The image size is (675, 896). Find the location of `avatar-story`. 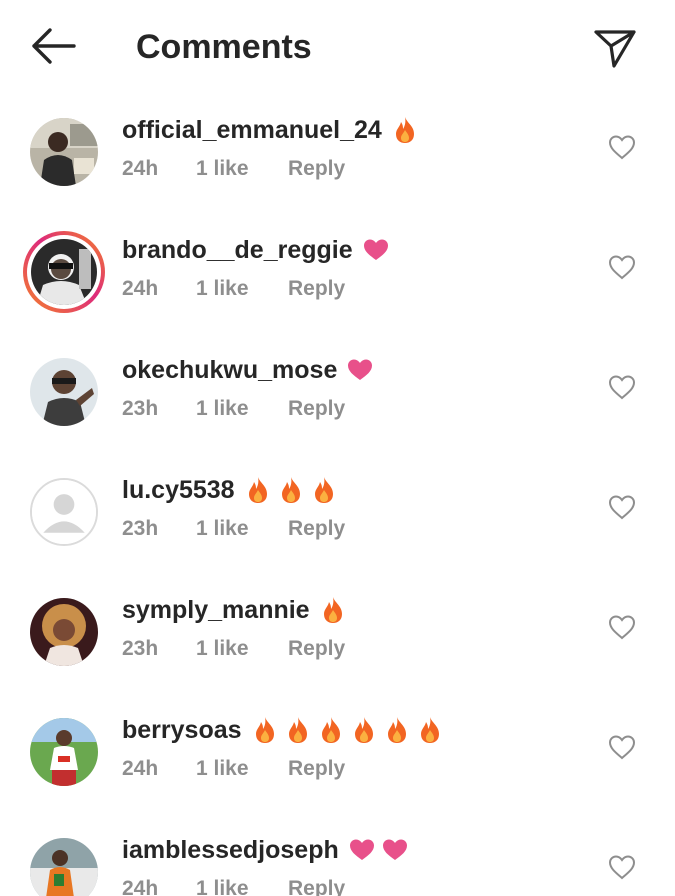

avatar-story is located at coordinates (64, 272).